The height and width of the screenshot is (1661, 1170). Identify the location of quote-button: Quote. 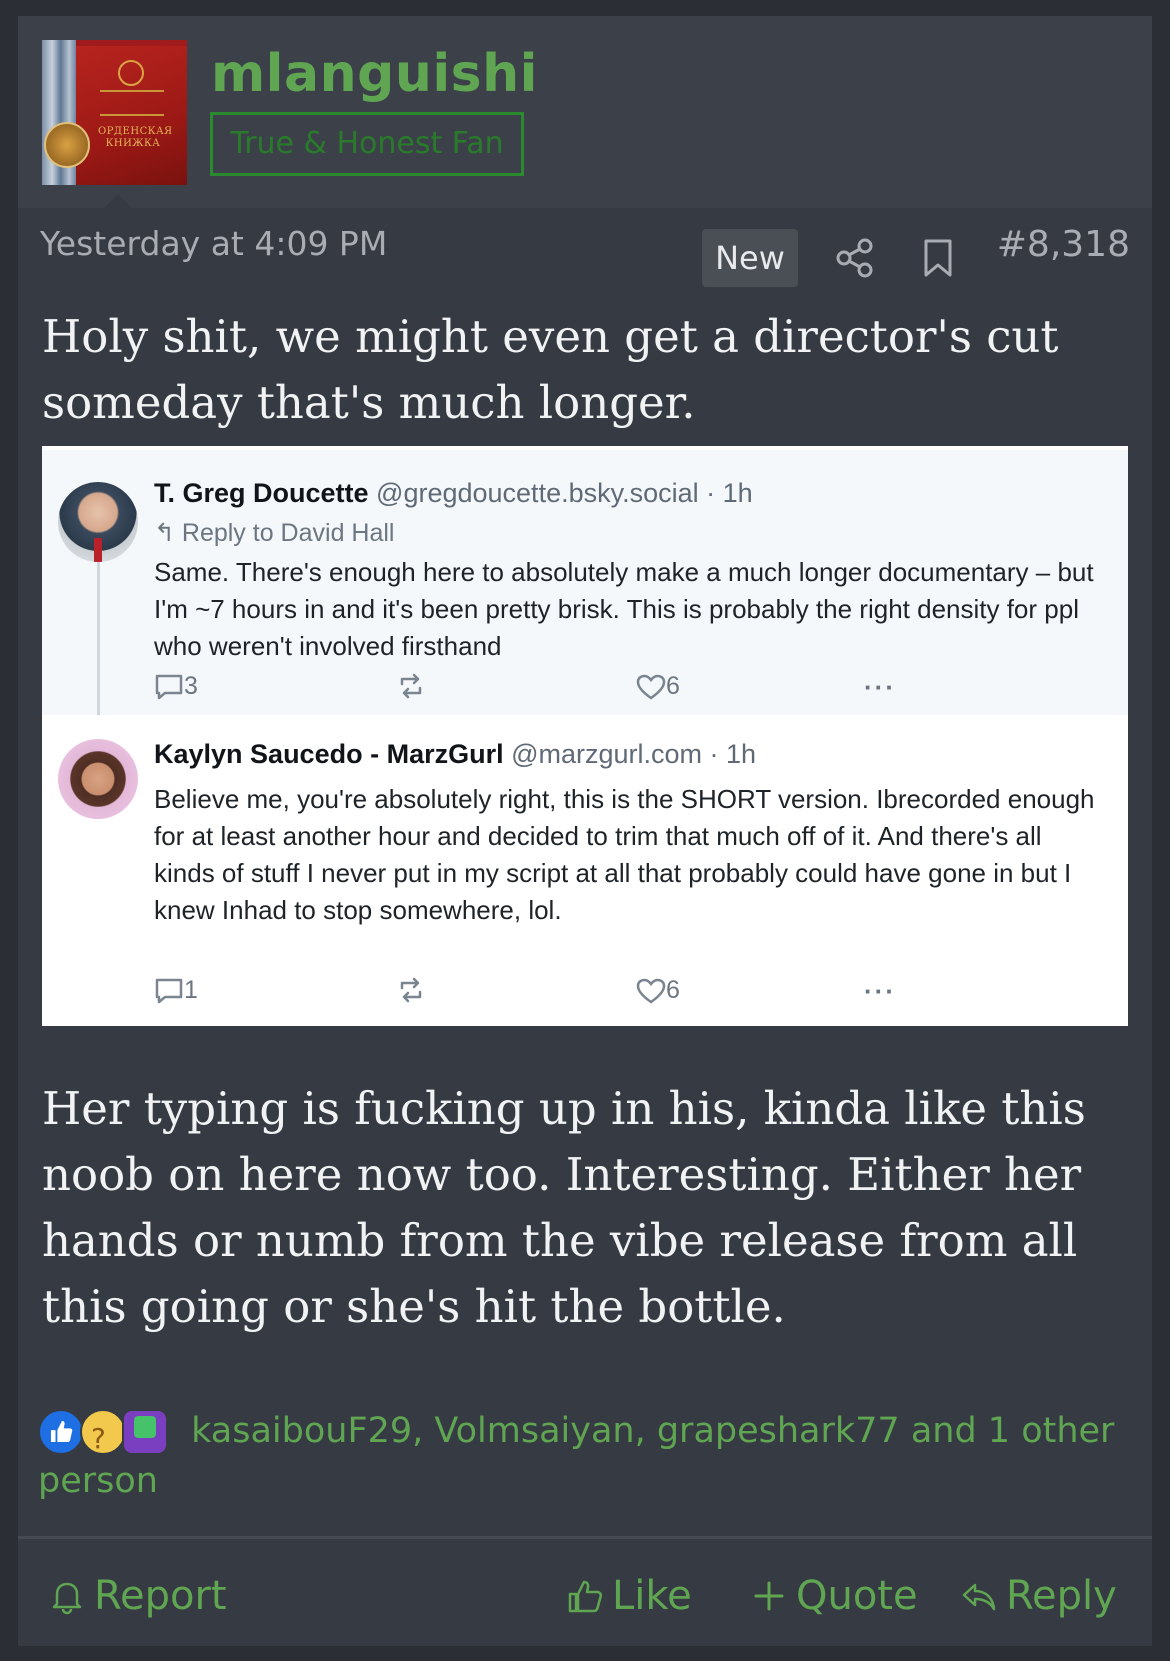
(834, 1596).